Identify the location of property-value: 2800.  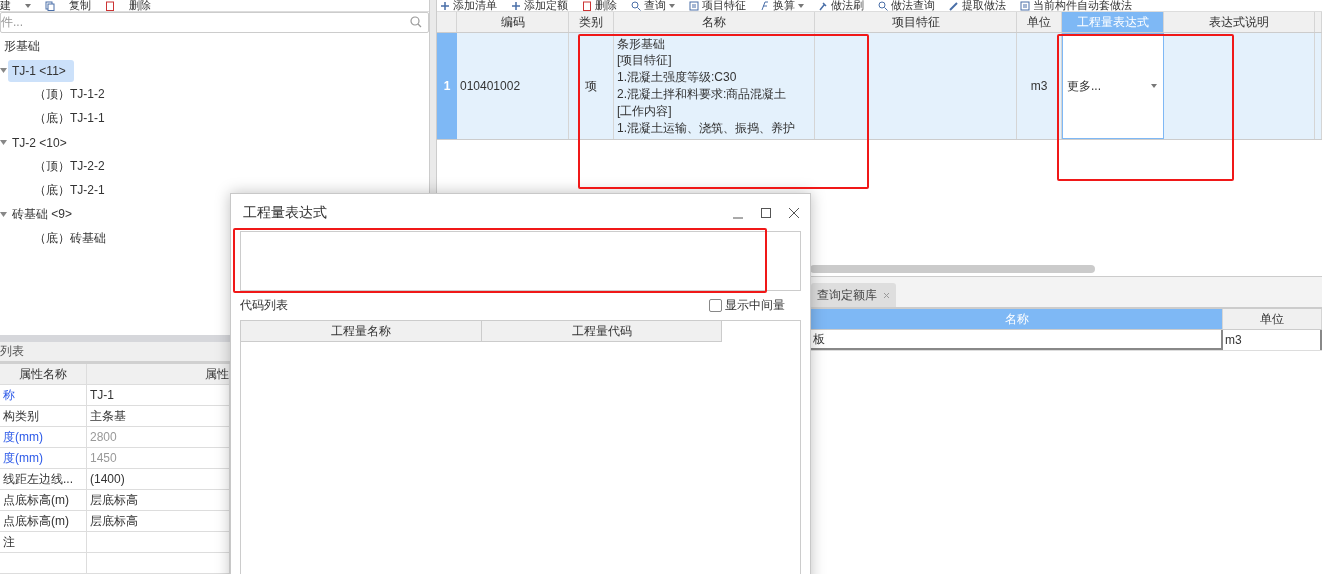
(158, 437).